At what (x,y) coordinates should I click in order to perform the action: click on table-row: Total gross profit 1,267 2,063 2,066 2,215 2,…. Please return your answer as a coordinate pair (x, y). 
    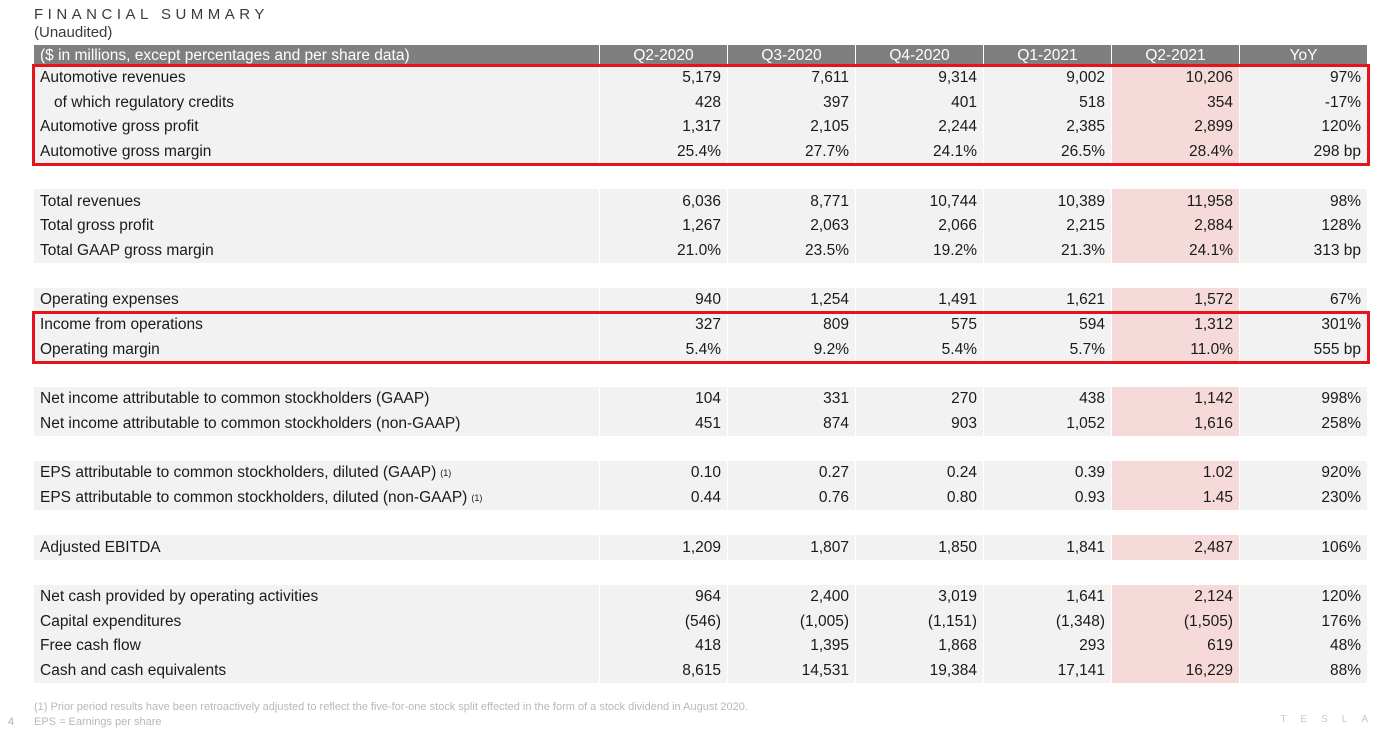
    Looking at the image, I should click on (701, 226).